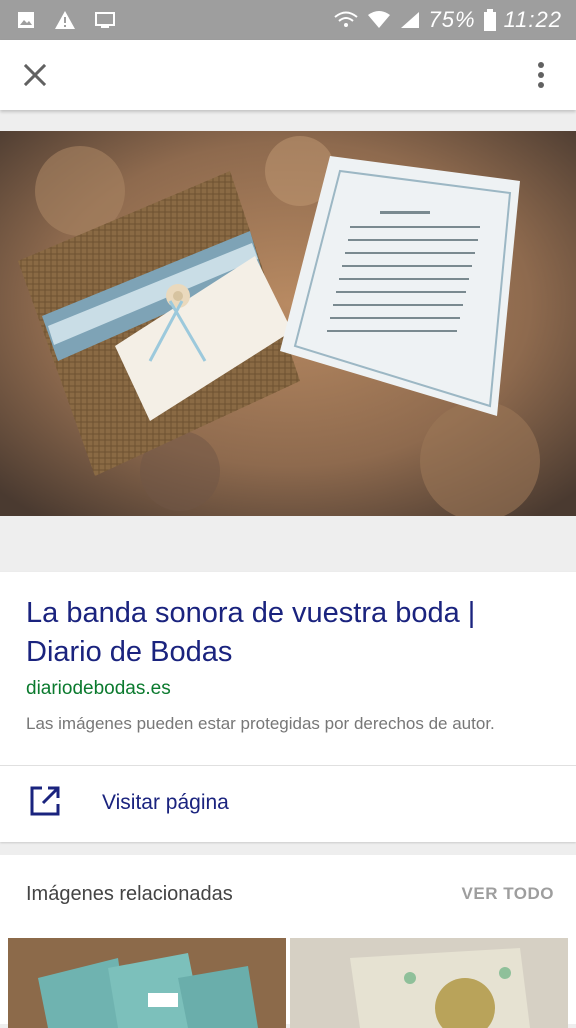  Describe the element at coordinates (508, 894) in the screenshot. I see `see-all-button: VER TODO` at that location.